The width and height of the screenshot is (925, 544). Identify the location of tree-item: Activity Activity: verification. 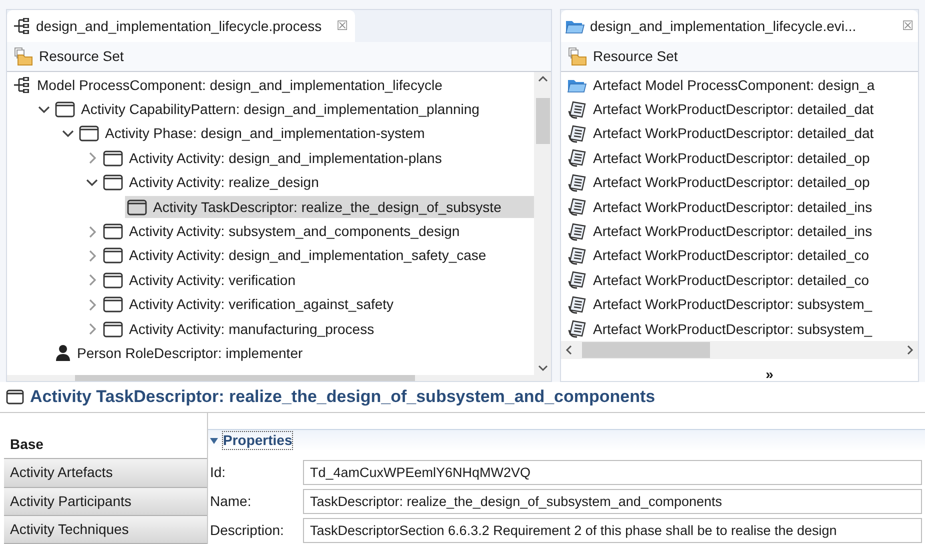
(199, 280).